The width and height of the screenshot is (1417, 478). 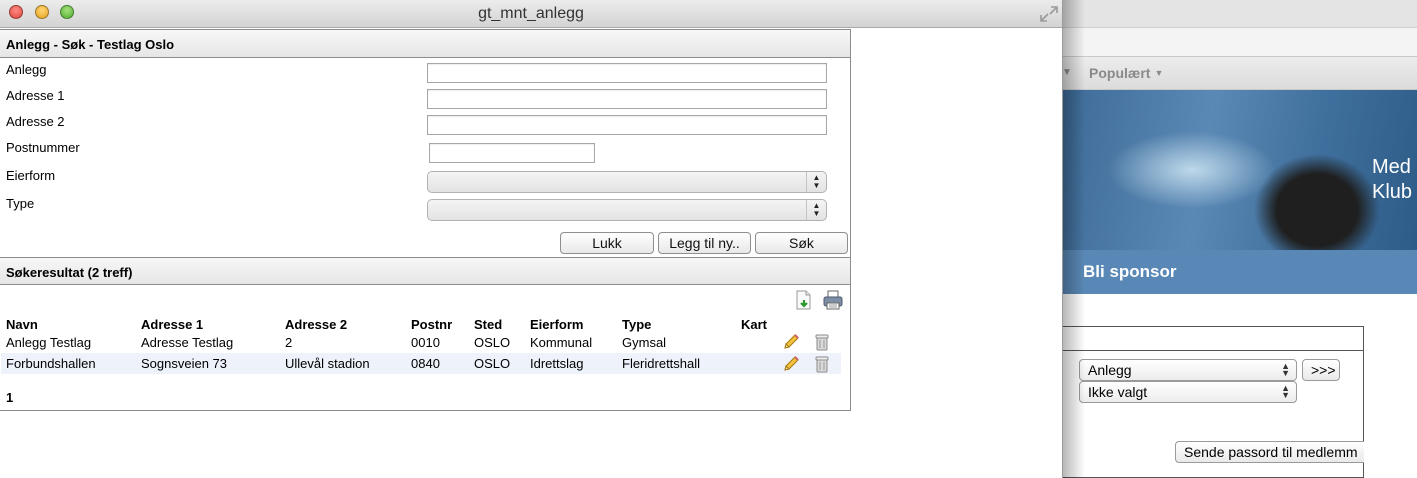 I want to click on search-button: Søk, so click(x=801, y=243).